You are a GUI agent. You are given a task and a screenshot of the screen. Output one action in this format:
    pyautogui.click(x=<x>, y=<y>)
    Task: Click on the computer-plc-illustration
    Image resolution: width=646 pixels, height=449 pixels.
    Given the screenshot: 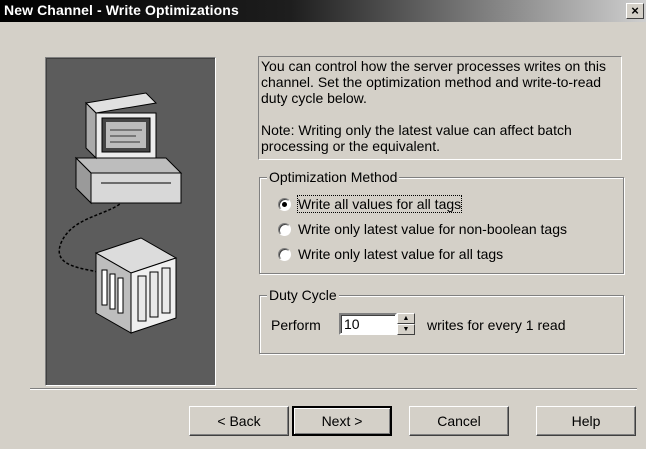 What is the action you would take?
    pyautogui.click(x=120, y=213)
    